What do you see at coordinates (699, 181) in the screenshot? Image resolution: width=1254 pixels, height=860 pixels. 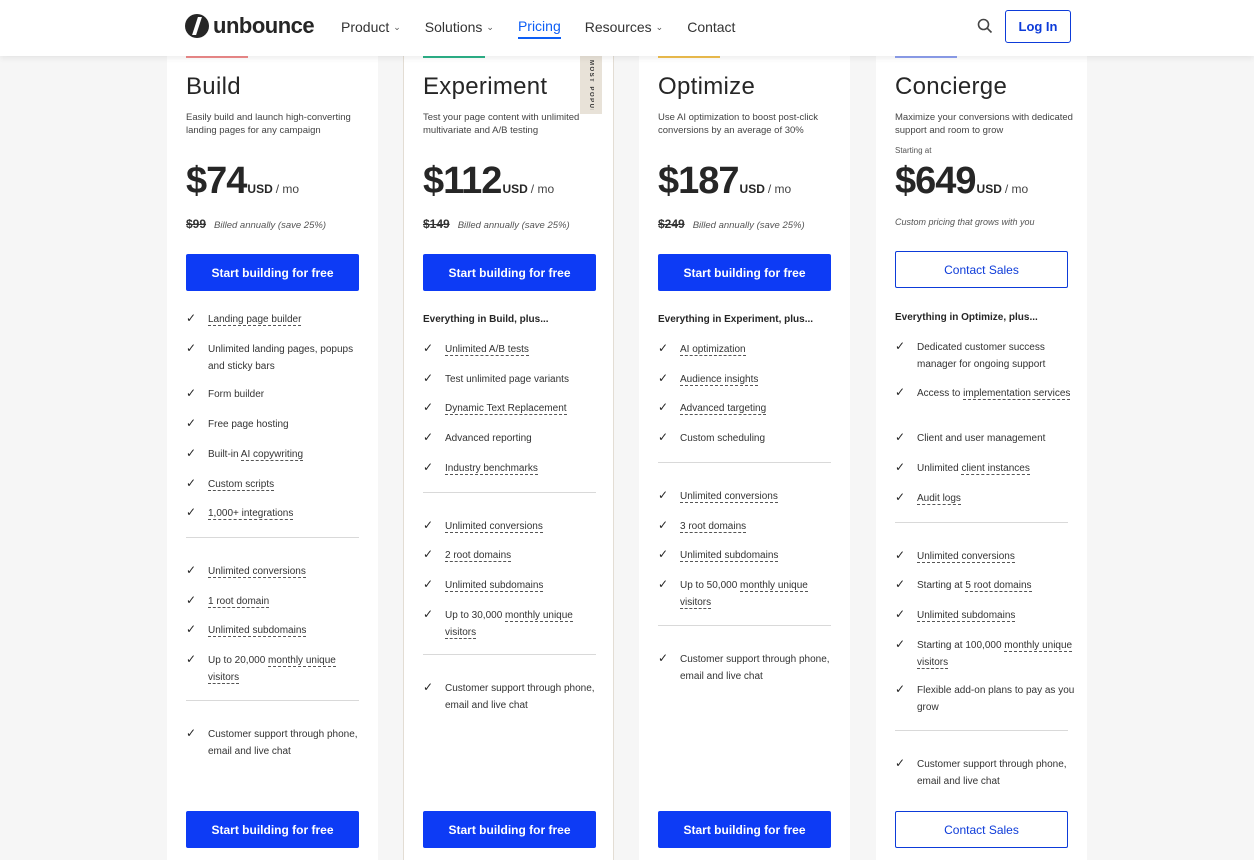 I see `price-value: $187` at bounding box center [699, 181].